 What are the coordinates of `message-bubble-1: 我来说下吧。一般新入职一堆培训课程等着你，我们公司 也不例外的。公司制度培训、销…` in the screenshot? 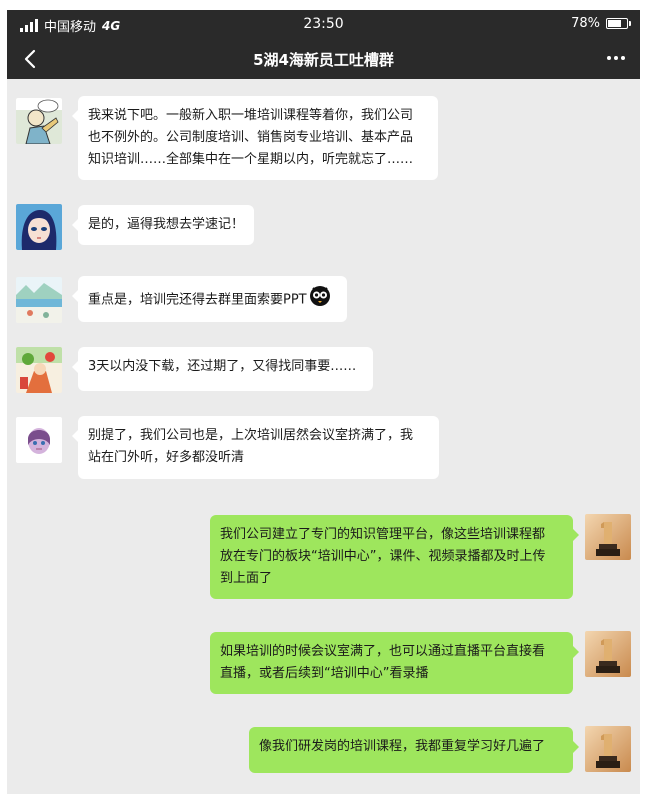 It's located at (255, 138).